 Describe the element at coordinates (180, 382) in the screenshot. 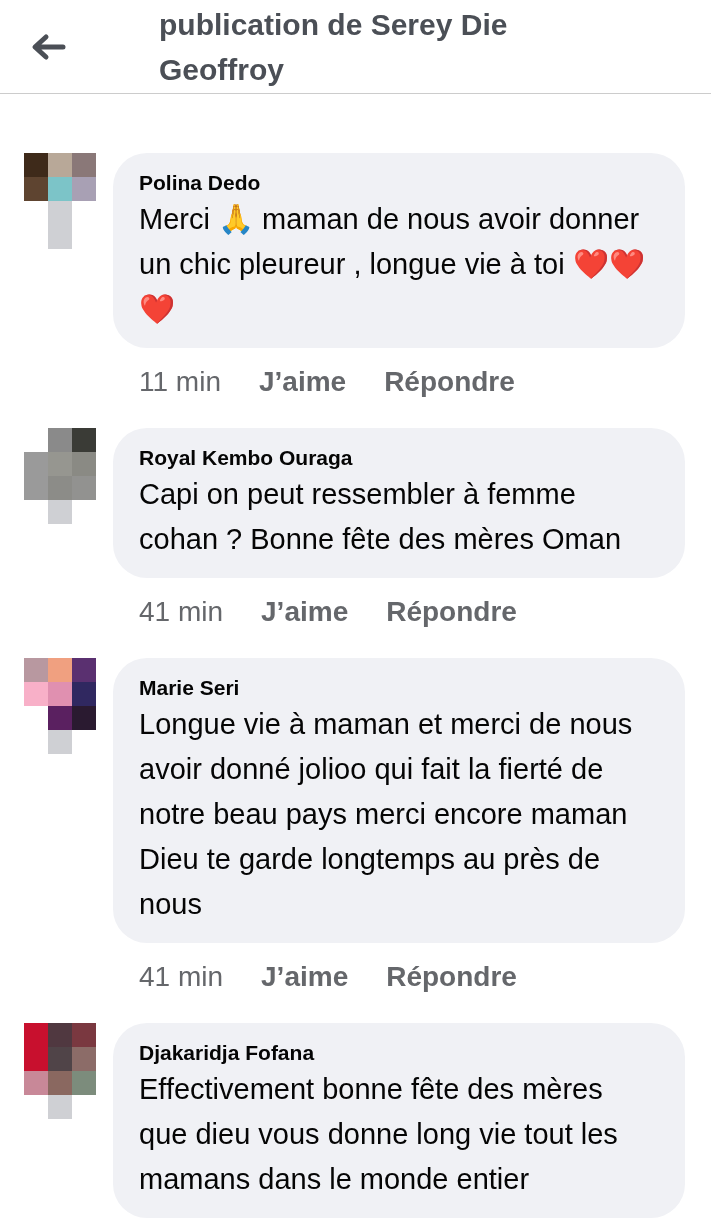

I see `comment-time: 11 min` at that location.